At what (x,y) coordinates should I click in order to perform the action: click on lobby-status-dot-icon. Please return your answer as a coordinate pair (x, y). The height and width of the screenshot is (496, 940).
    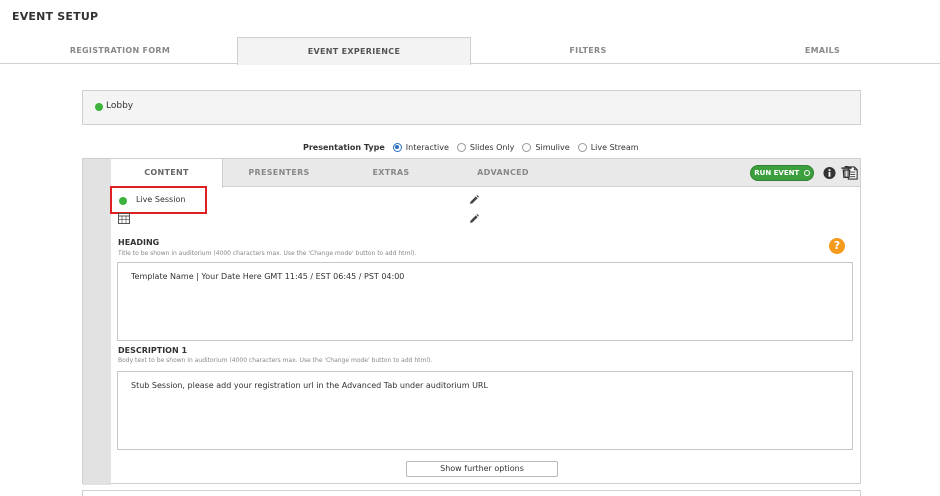
    Looking at the image, I should click on (99, 107).